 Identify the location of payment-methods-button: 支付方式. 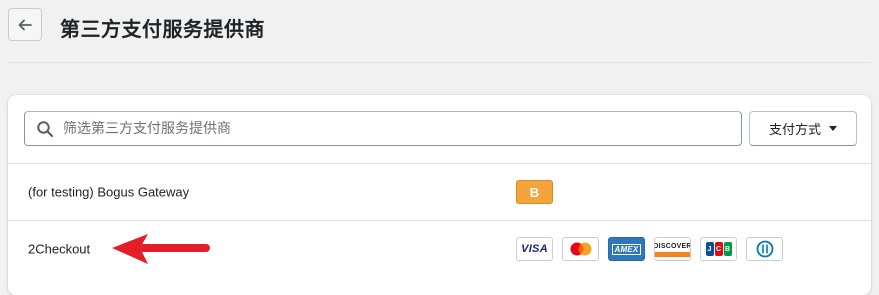
(803, 128).